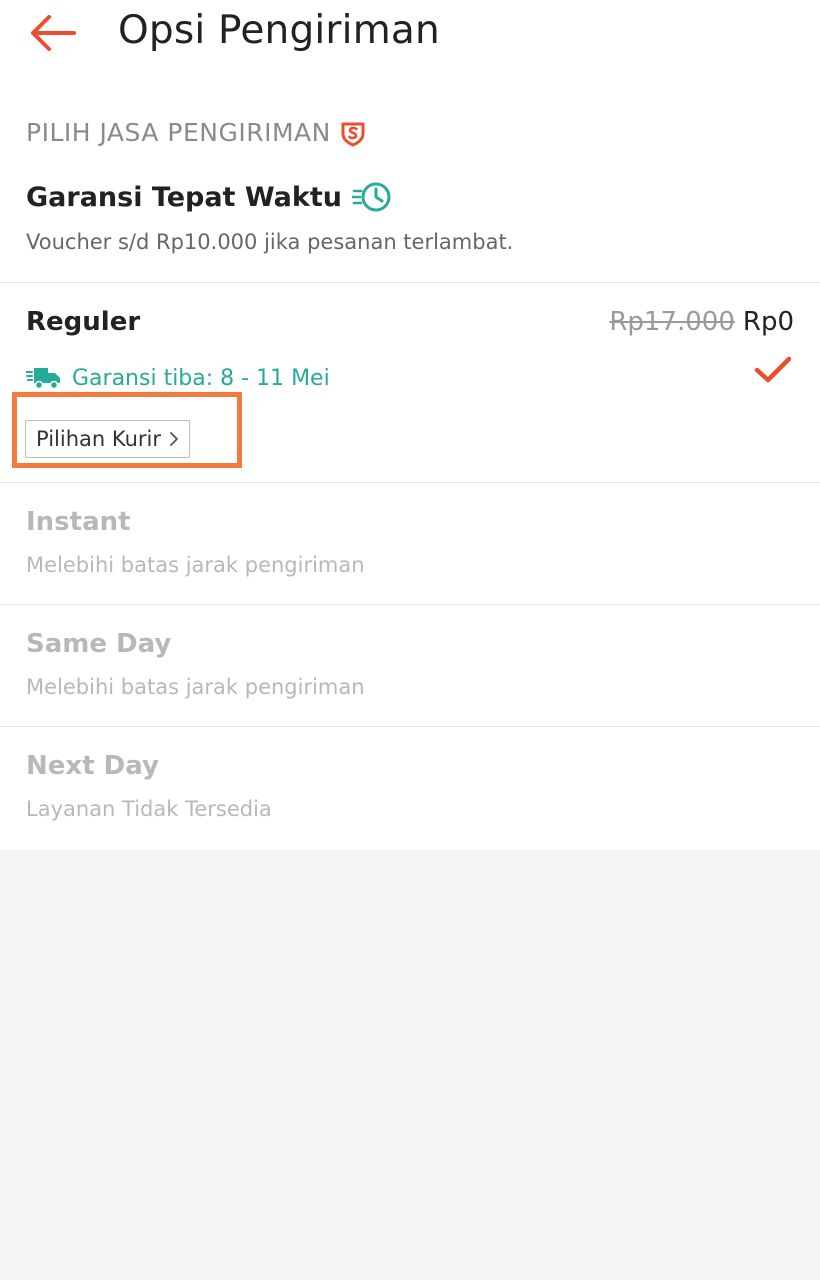 The image size is (820, 1280). I want to click on option-description: Layanan Tidak Tersedia, so click(149, 809).